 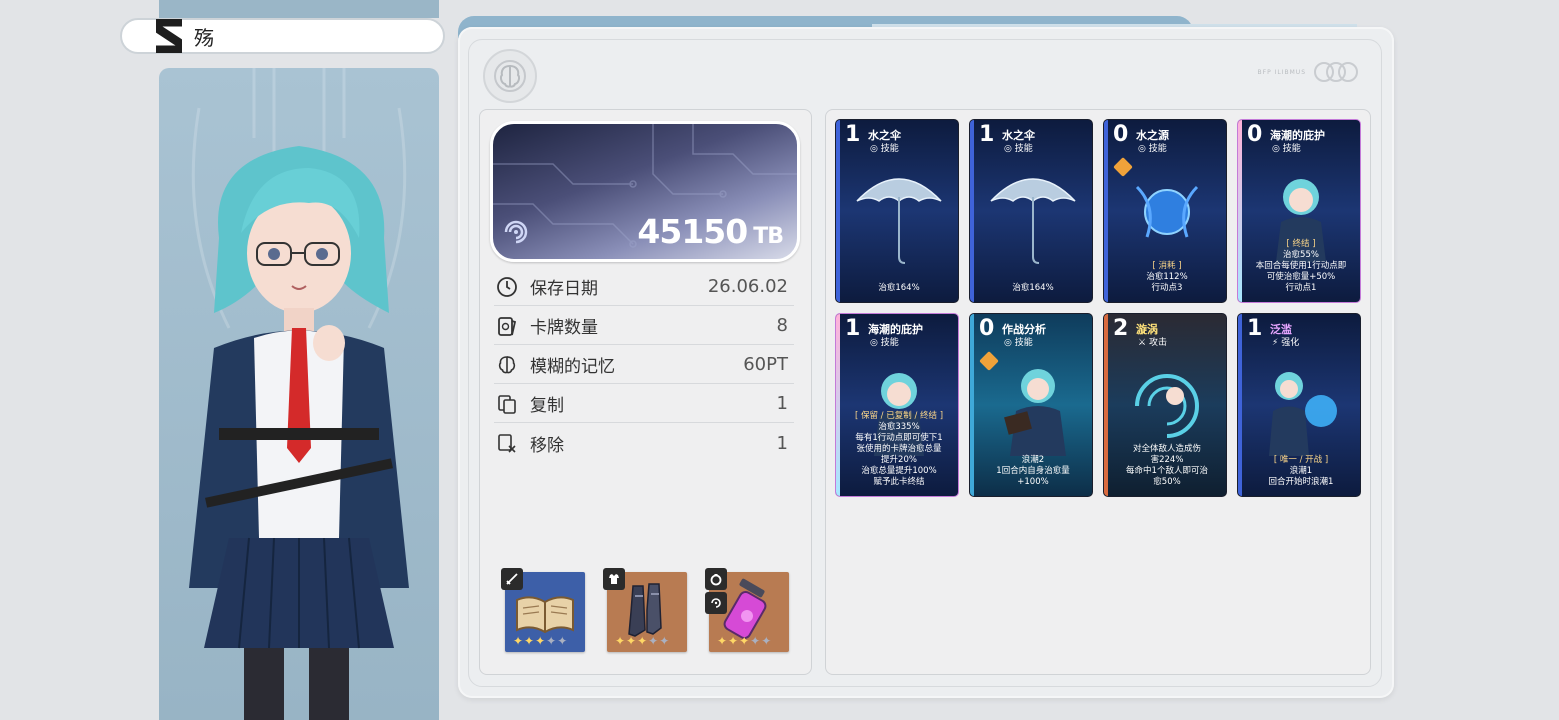 I want to click on remove-icon, so click(x=507, y=443).